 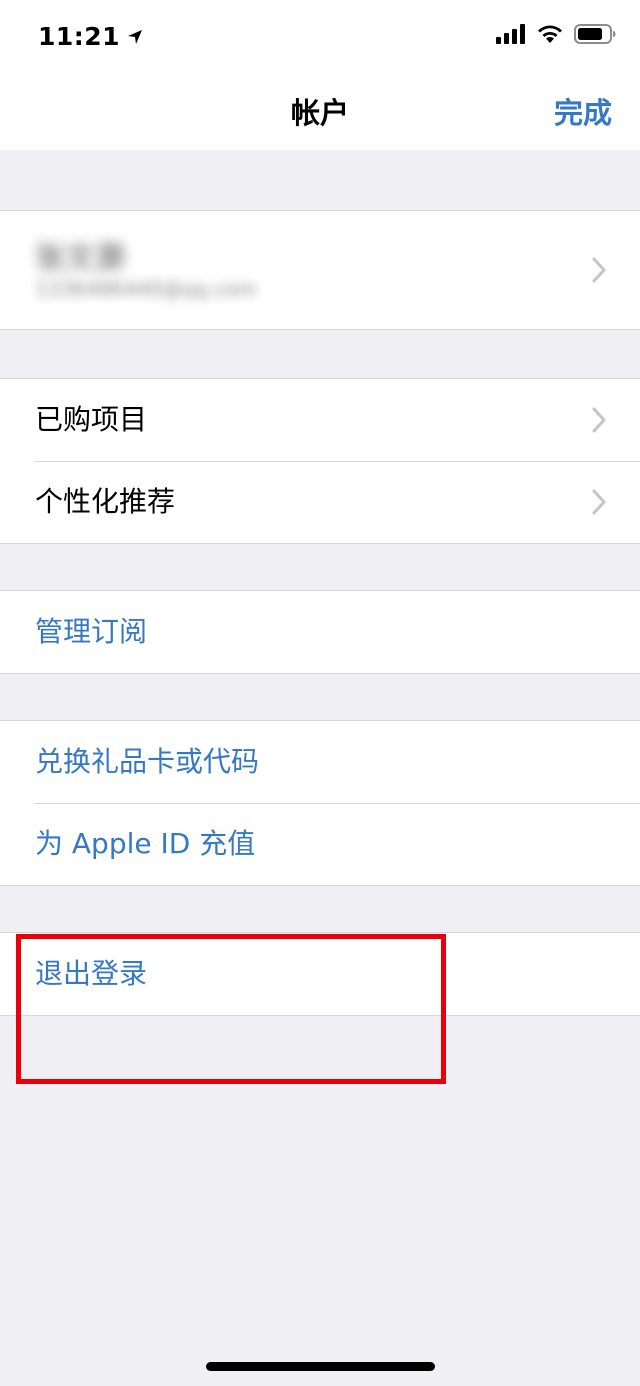 I want to click on add-funds-label: 为 Apple ID 充值, so click(x=145, y=843).